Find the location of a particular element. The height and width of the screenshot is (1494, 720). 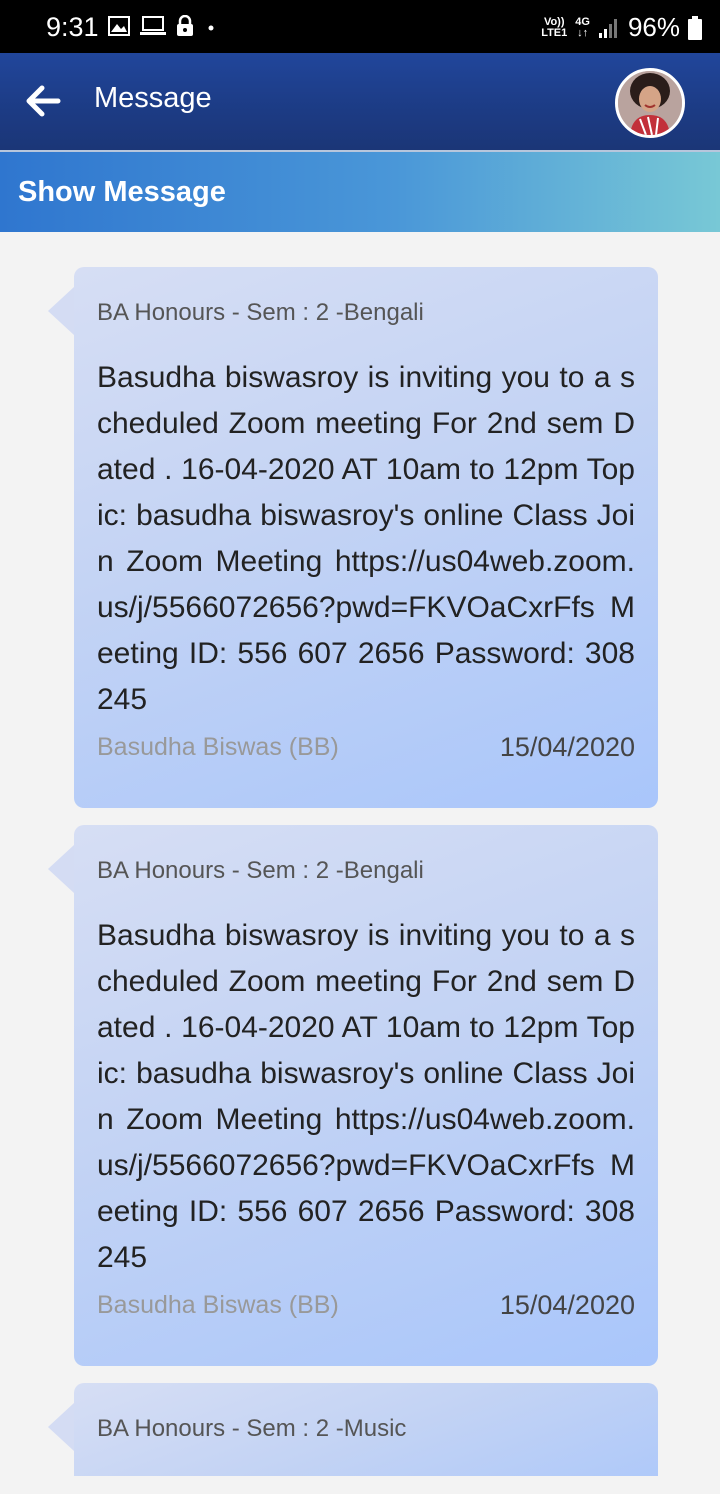

dot-icon is located at coordinates (211, 28).